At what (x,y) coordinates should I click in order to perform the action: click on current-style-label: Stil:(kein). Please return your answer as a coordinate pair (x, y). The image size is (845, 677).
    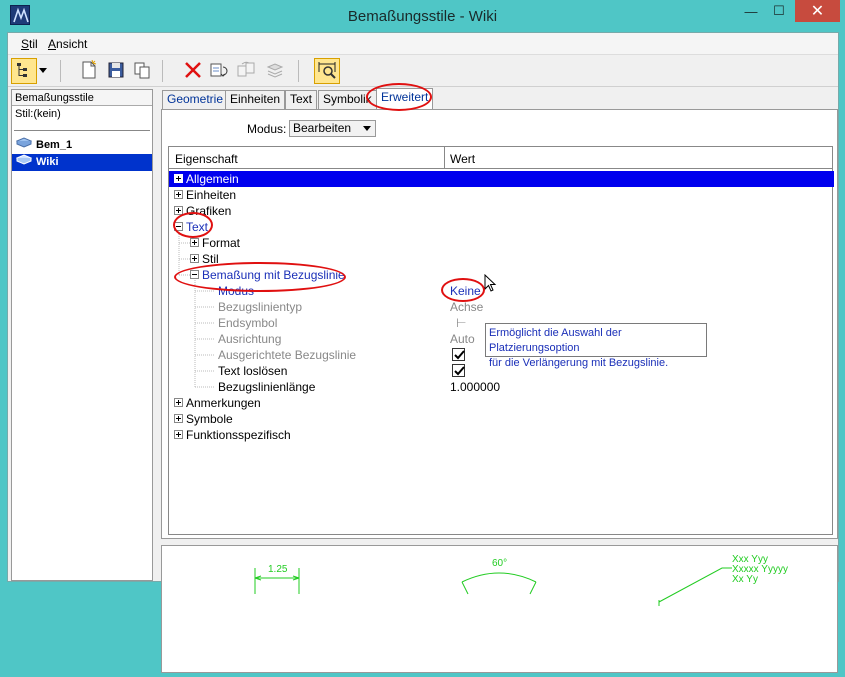
    Looking at the image, I should click on (38, 114).